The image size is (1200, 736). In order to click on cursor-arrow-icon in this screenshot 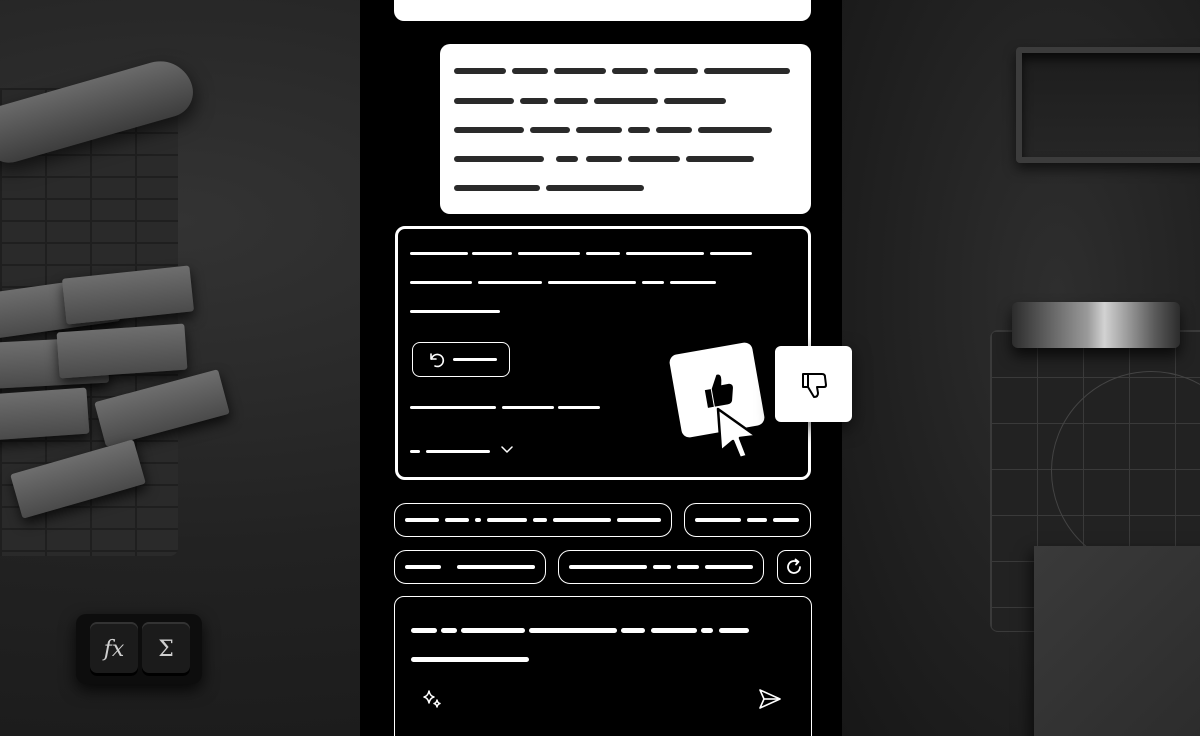, I will do `click(737, 433)`.